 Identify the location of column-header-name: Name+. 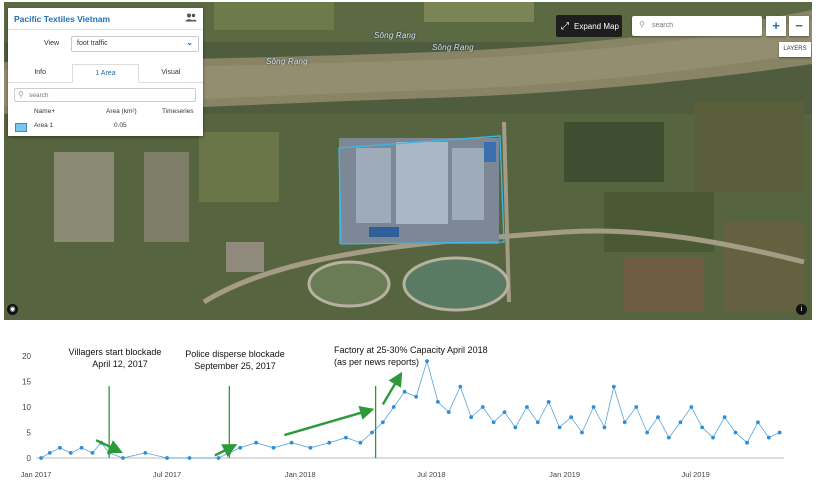
(44, 111).